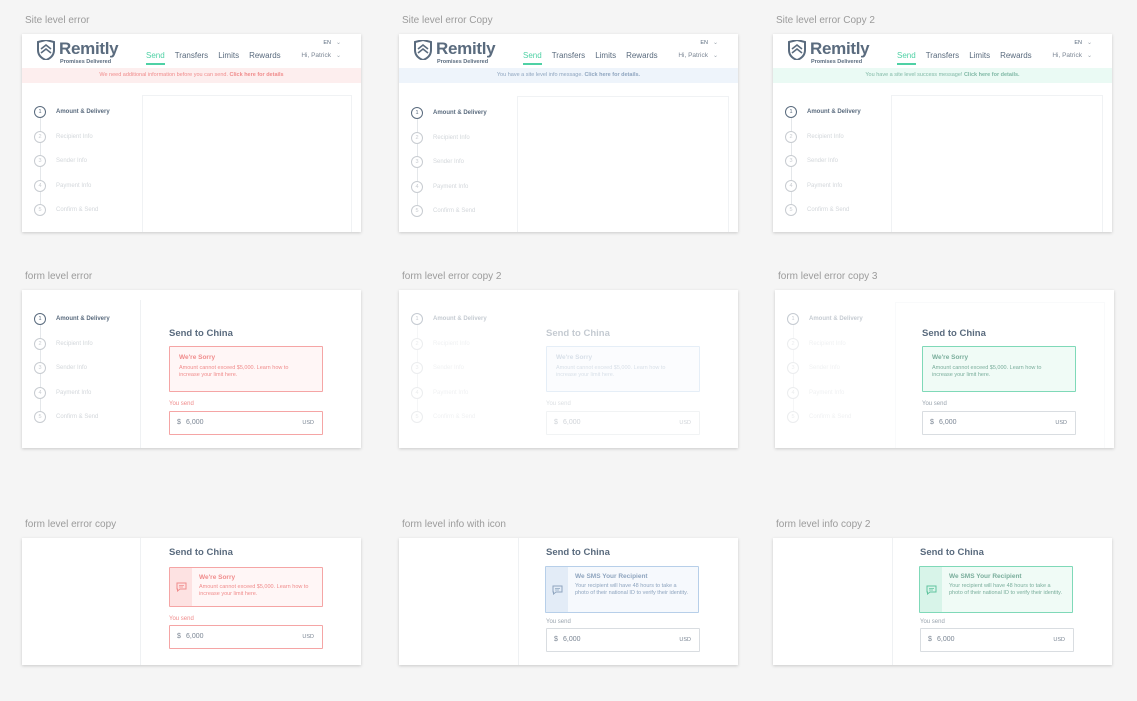  What do you see at coordinates (417, 137) in the screenshot?
I see `step-number: 2` at bounding box center [417, 137].